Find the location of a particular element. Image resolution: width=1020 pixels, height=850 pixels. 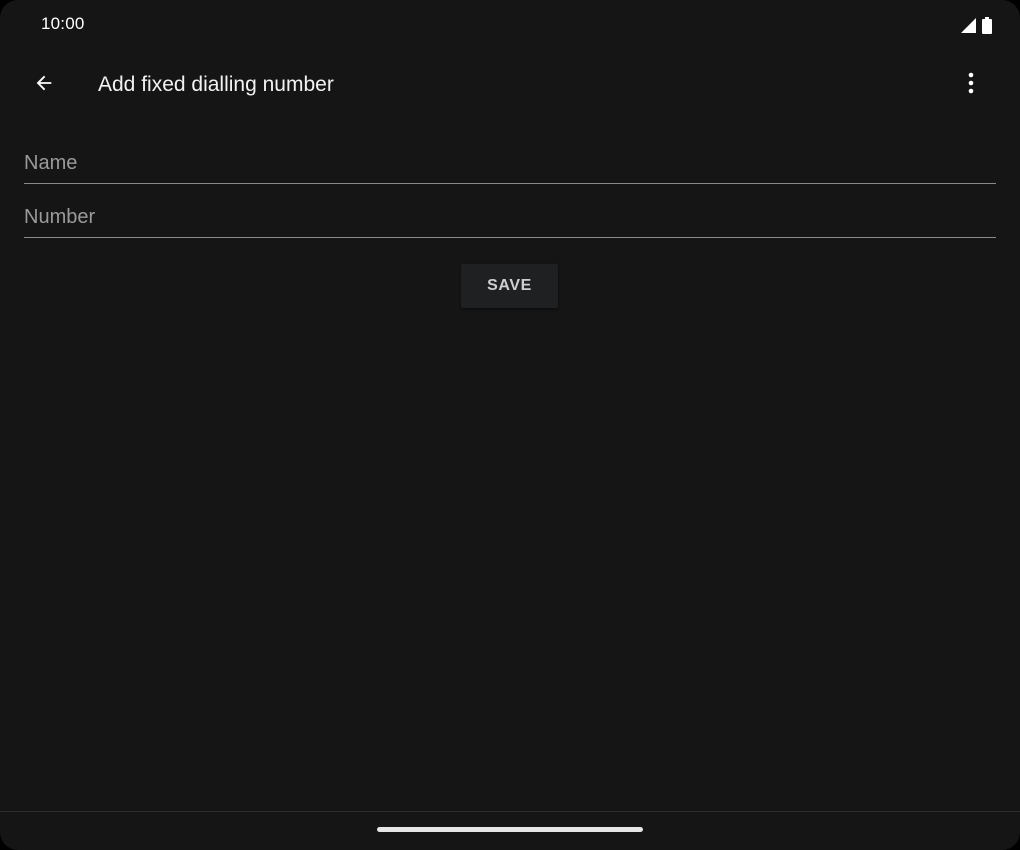

number-input is located at coordinates (510, 217).